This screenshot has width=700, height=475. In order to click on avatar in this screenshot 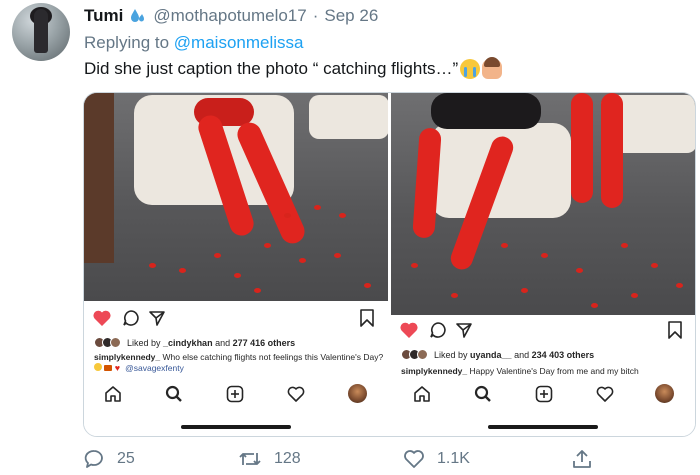, I will do `click(41, 32)`.